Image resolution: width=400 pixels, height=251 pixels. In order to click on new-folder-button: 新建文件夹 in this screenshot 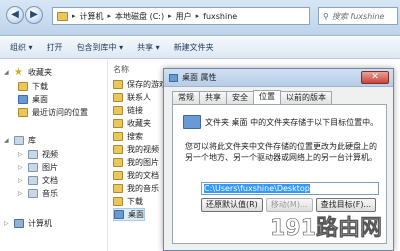, I will do `click(194, 47)`.